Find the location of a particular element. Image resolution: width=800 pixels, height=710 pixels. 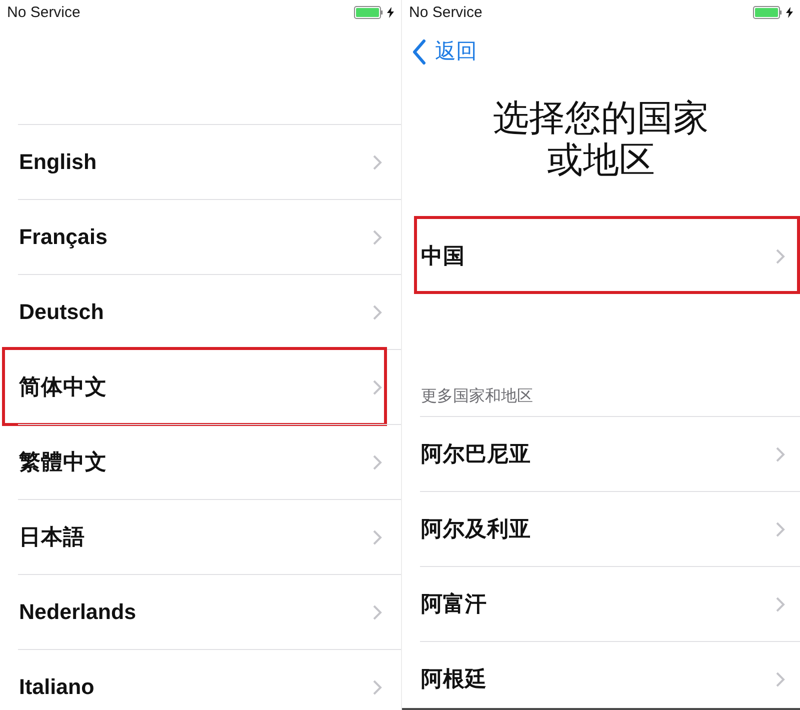

chevron-left-icon is located at coordinates (419, 51).